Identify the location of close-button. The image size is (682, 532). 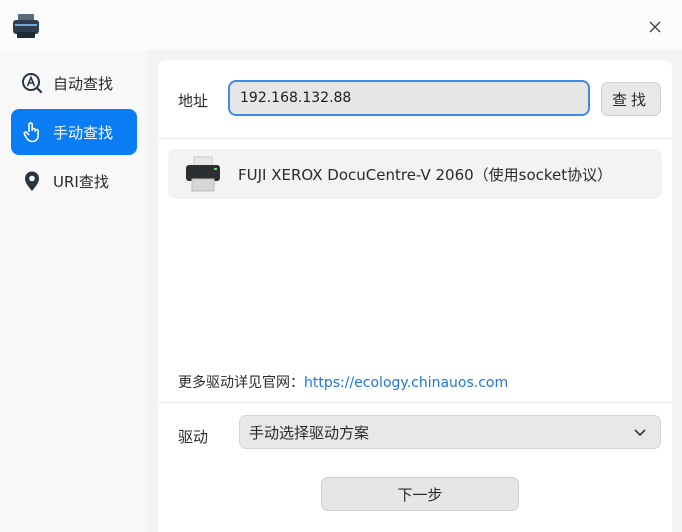
(655, 27).